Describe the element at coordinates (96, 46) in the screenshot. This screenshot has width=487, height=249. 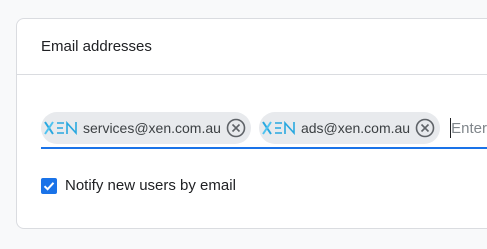
I see `card-title: Email addresses` at that location.